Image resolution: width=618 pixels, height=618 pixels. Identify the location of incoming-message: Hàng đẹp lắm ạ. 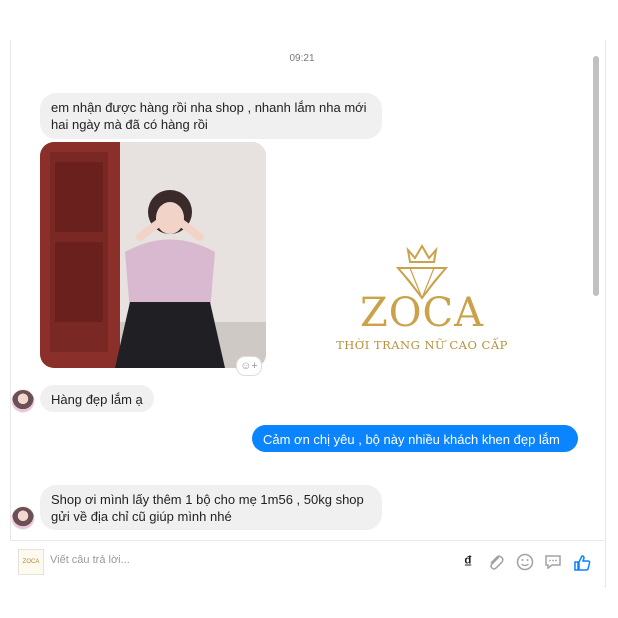
(97, 398).